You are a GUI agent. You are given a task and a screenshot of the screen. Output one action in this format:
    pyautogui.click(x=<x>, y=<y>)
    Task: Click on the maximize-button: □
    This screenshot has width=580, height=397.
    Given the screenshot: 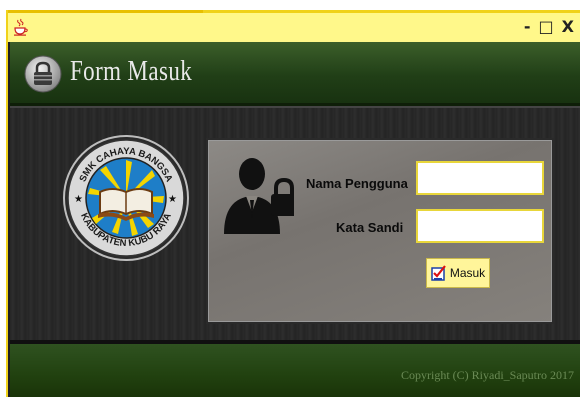 What is the action you would take?
    pyautogui.click(x=546, y=26)
    